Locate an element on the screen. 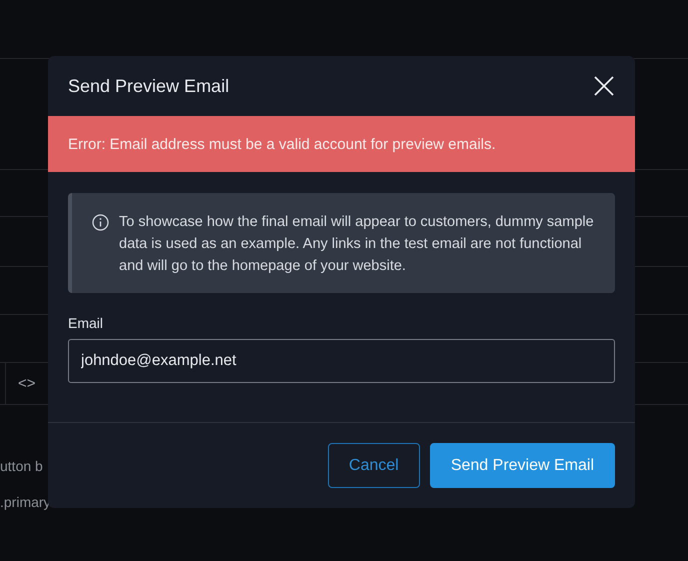 The height and width of the screenshot is (561, 688). cancel-button: Cancel is located at coordinates (374, 465).